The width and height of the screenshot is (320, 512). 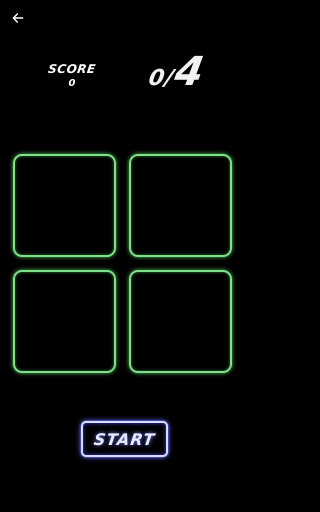 I want to click on start-button: START, so click(x=124, y=439).